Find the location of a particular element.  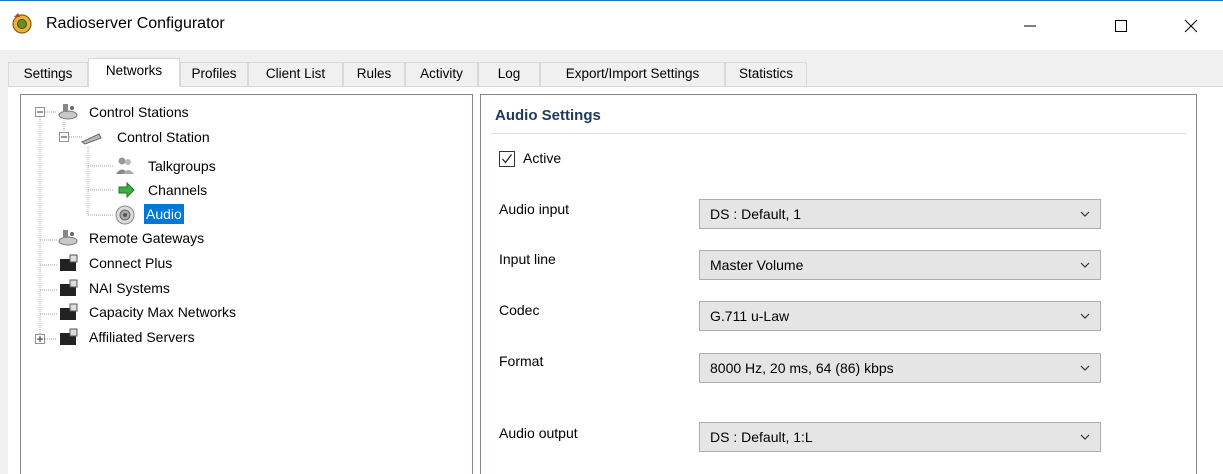

format-select: 8000 Hz, 20 ms, 64 (86) kbps is located at coordinates (900, 368).